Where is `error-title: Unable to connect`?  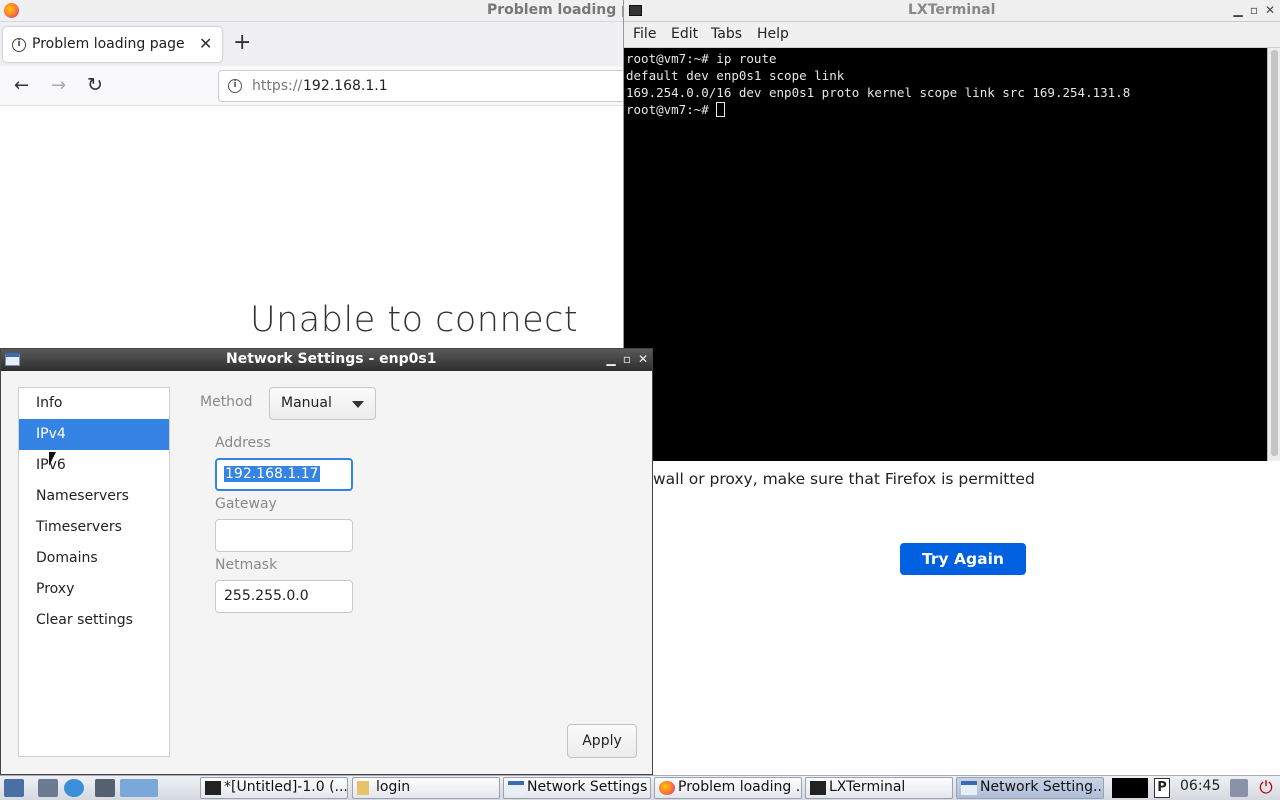
error-title: Unable to connect is located at coordinates (414, 320).